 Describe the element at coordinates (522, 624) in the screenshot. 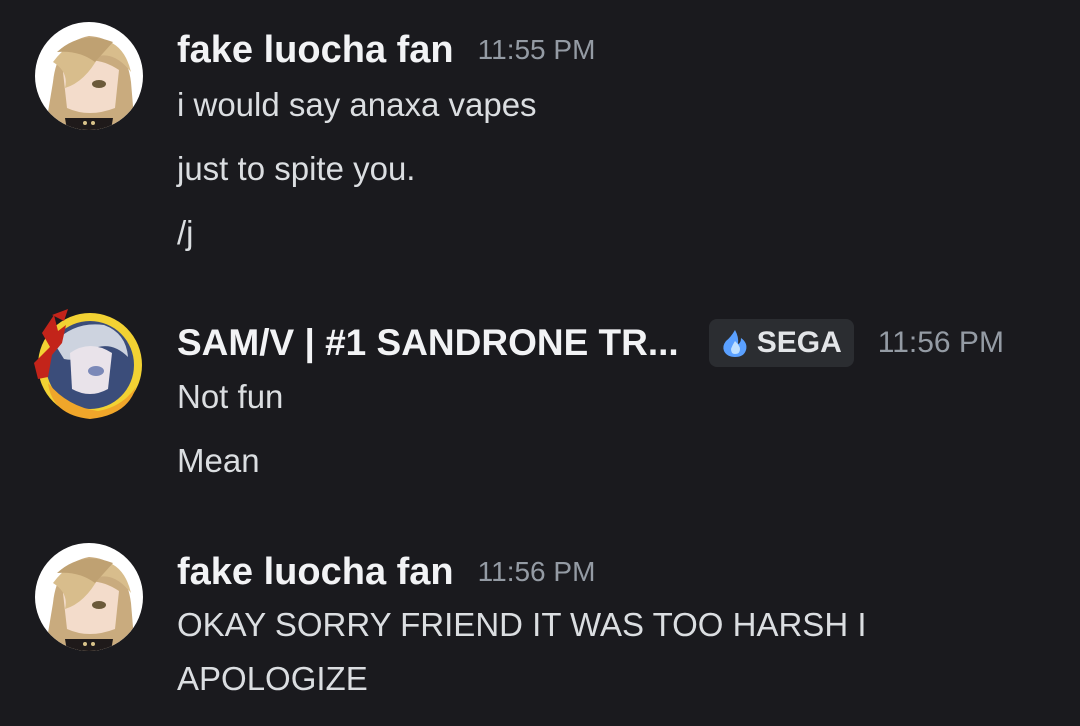

I see `message-text: OKAY SORRY FRIEND IT WAS TOO HARSH I` at that location.